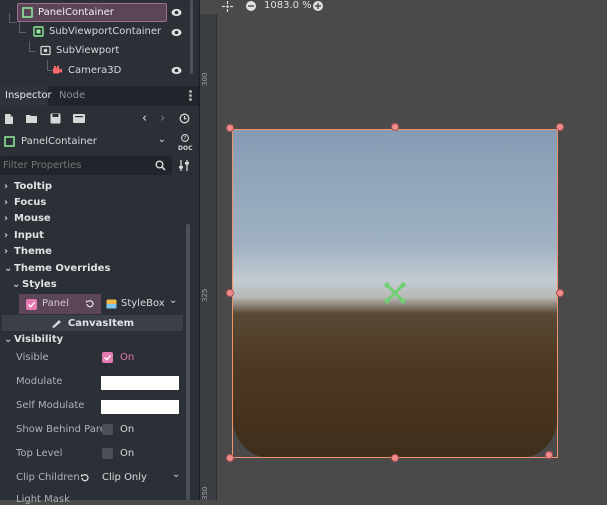 The image size is (607, 505). I want to click on prop-label-self-modulate: Self Modulate, so click(50, 405).